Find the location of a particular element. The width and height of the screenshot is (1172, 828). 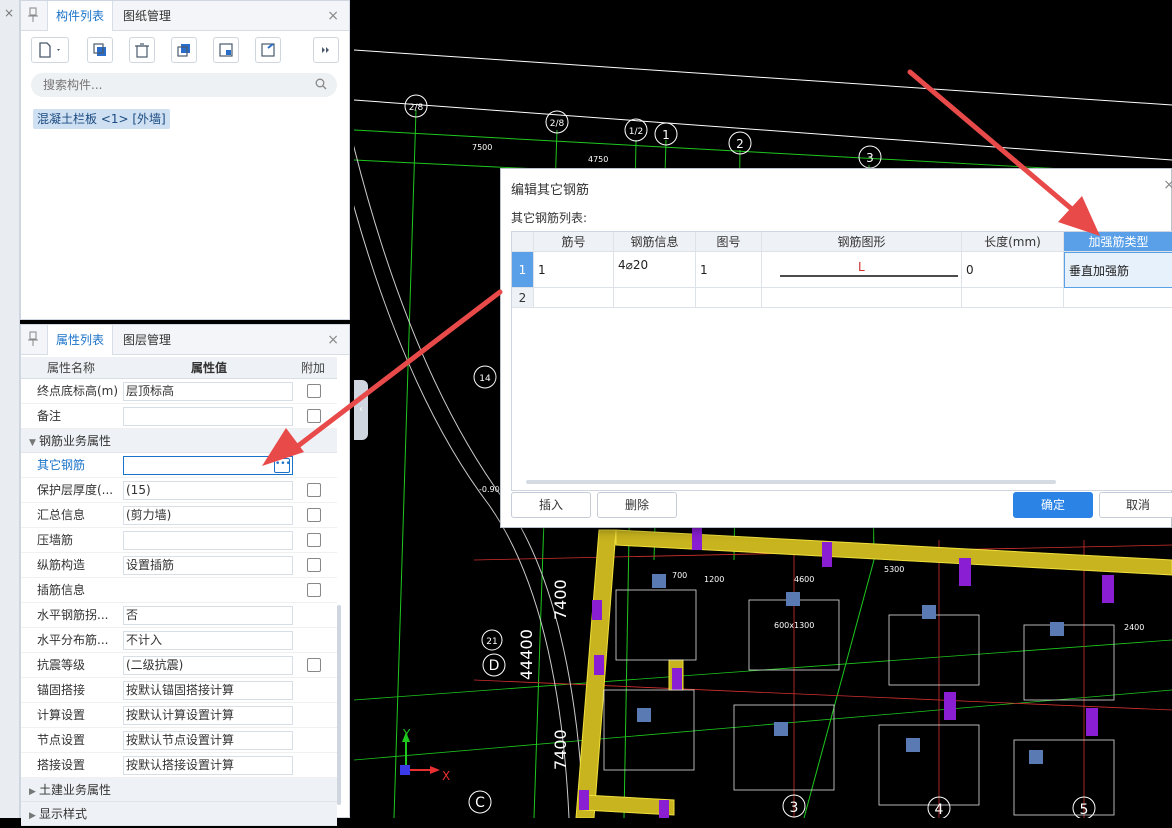

arrow-to-other-rebar is located at coordinates (382, 377).